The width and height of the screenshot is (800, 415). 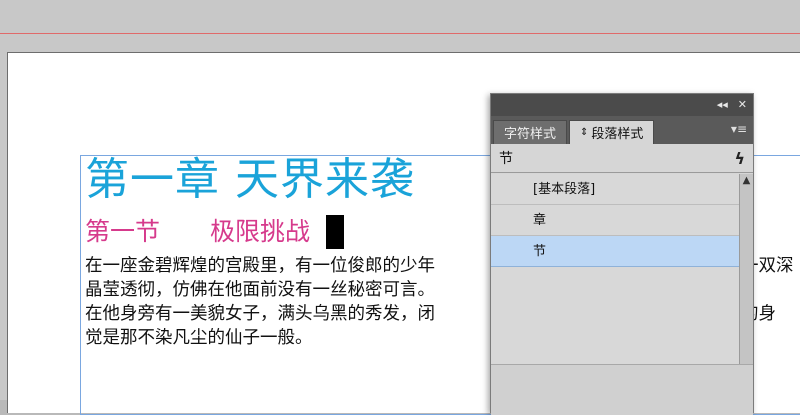 I want to click on section-title: 第一节 极限挑战, so click(x=198, y=231).